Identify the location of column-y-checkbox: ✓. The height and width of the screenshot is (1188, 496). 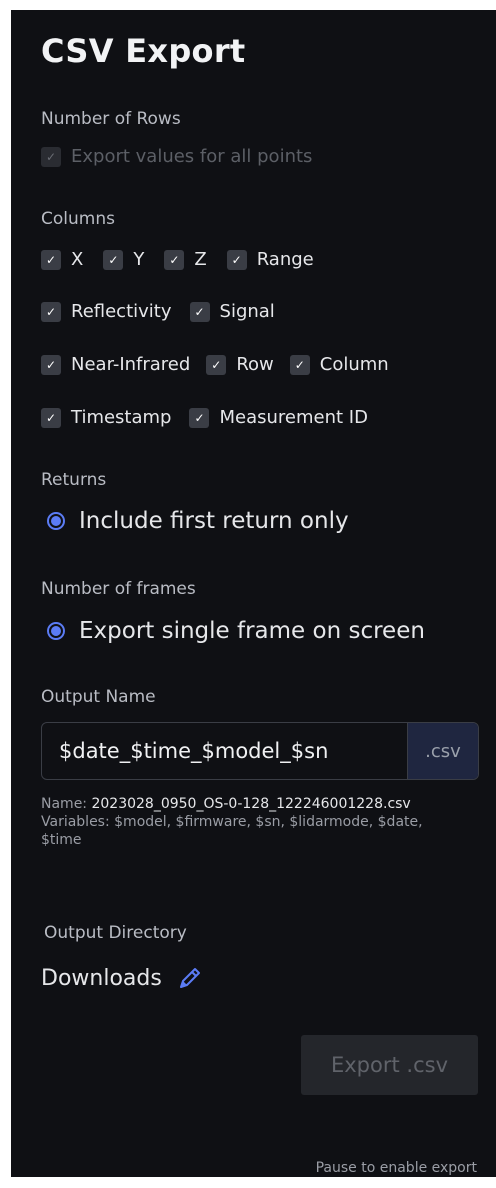
(113, 259).